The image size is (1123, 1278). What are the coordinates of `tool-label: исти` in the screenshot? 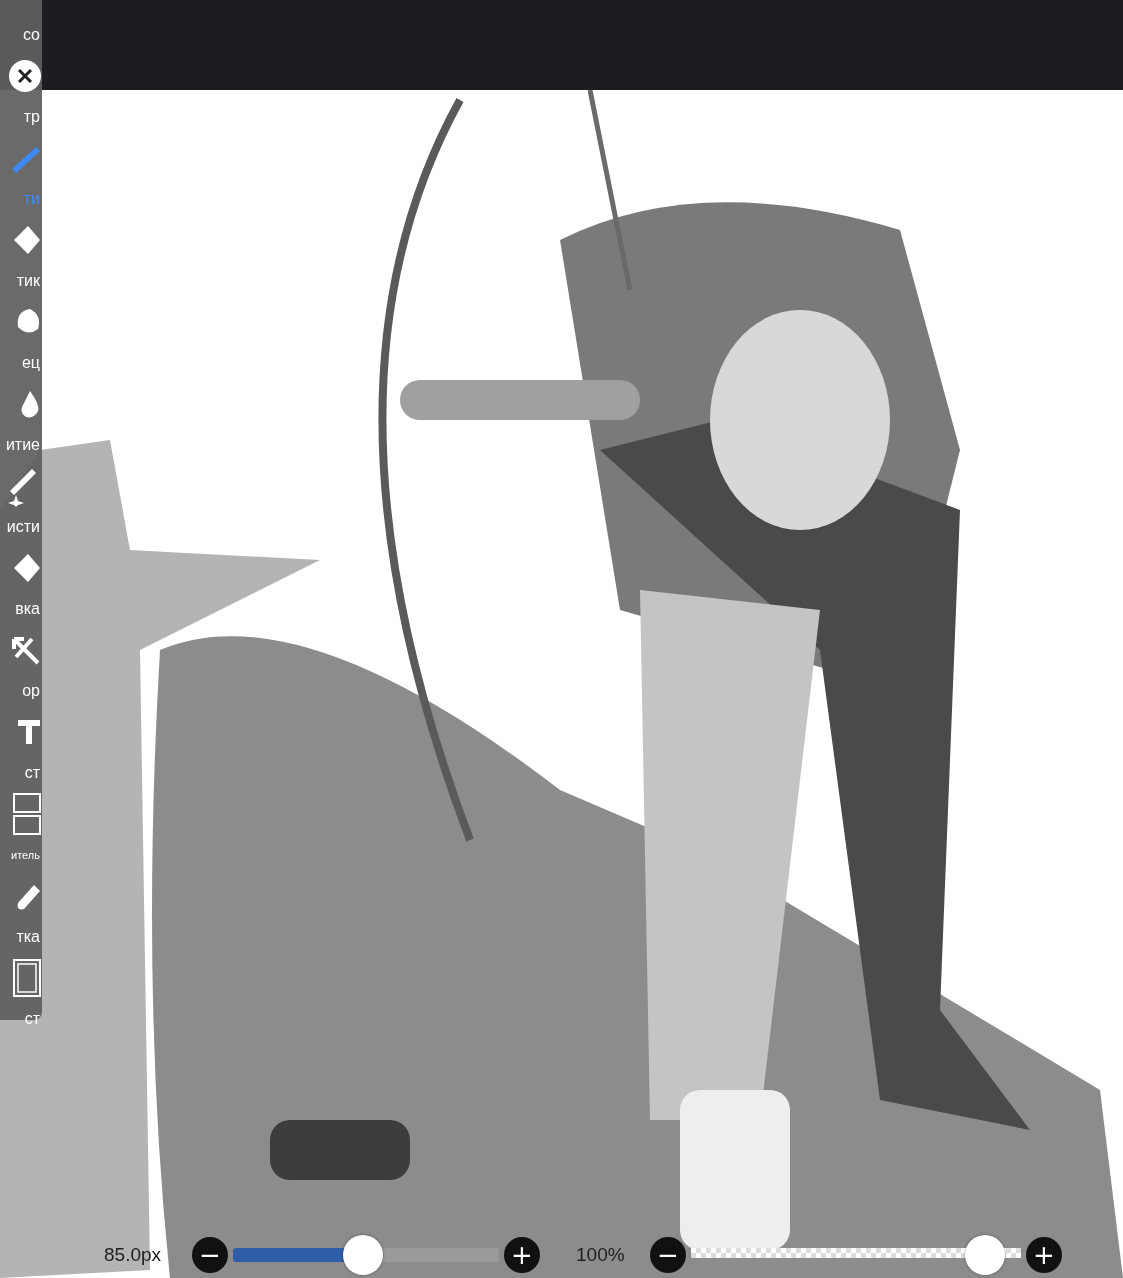 It's located at (24, 527).